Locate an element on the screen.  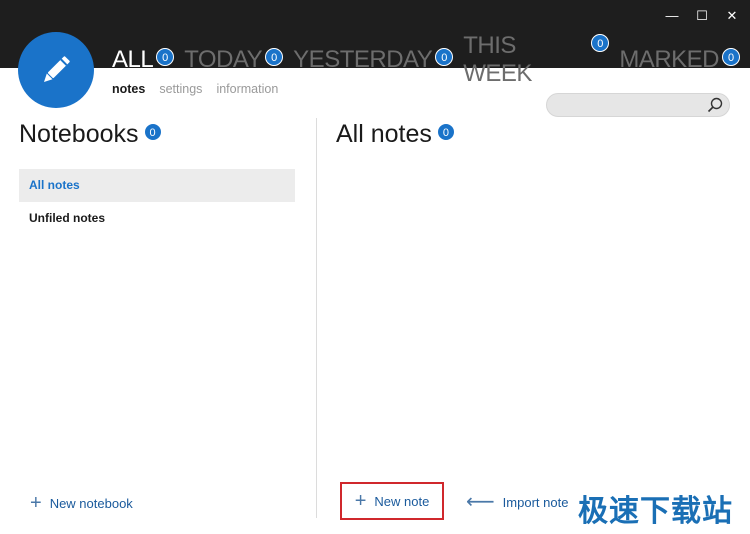
search-box is located at coordinates (638, 105).